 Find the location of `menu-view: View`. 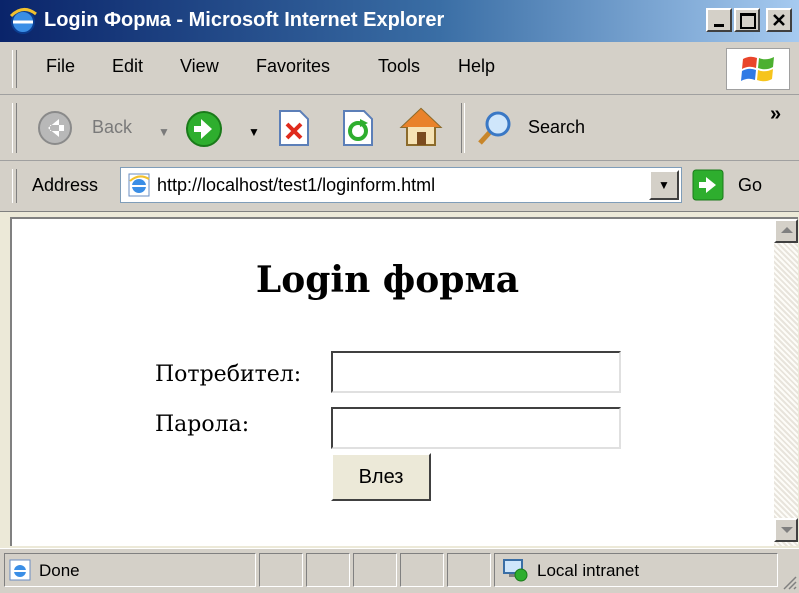

menu-view: View is located at coordinates (199, 66).